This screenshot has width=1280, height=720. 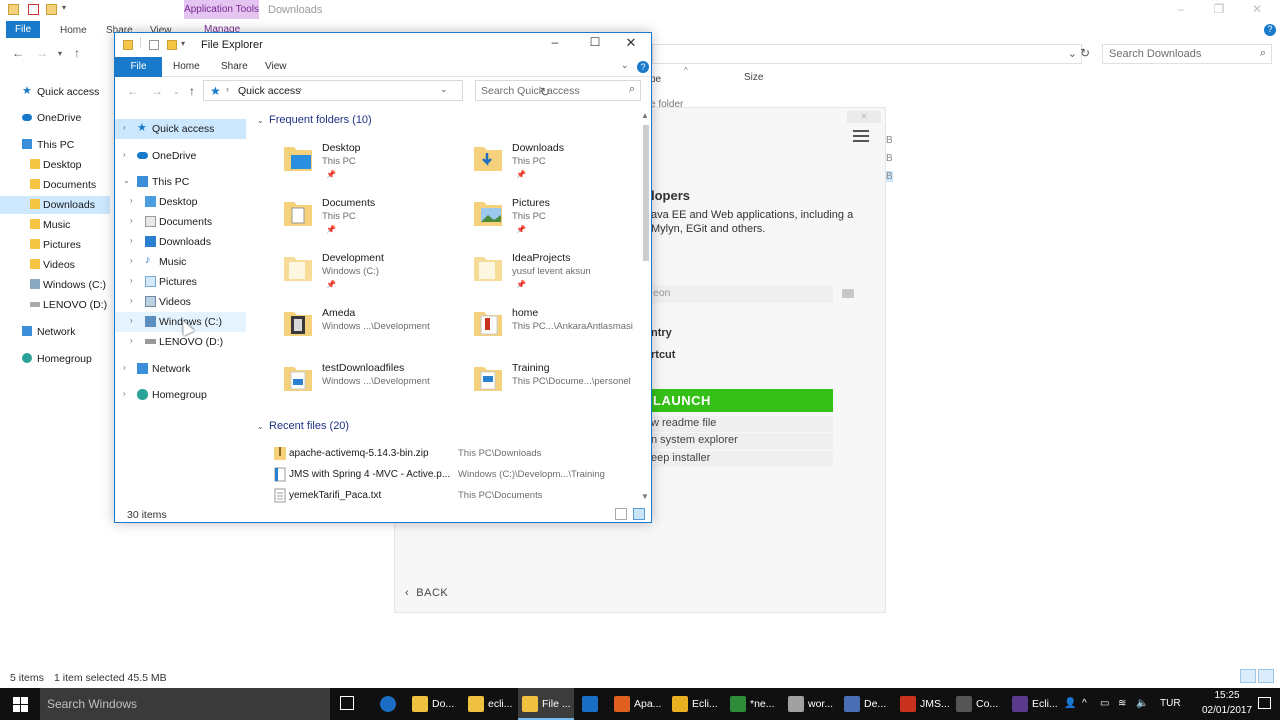 I want to click on tab-file: File, so click(x=138, y=67).